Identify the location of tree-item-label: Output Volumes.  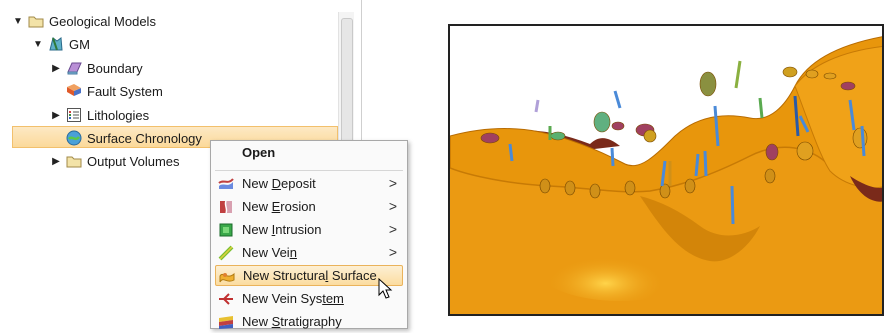
(133, 161).